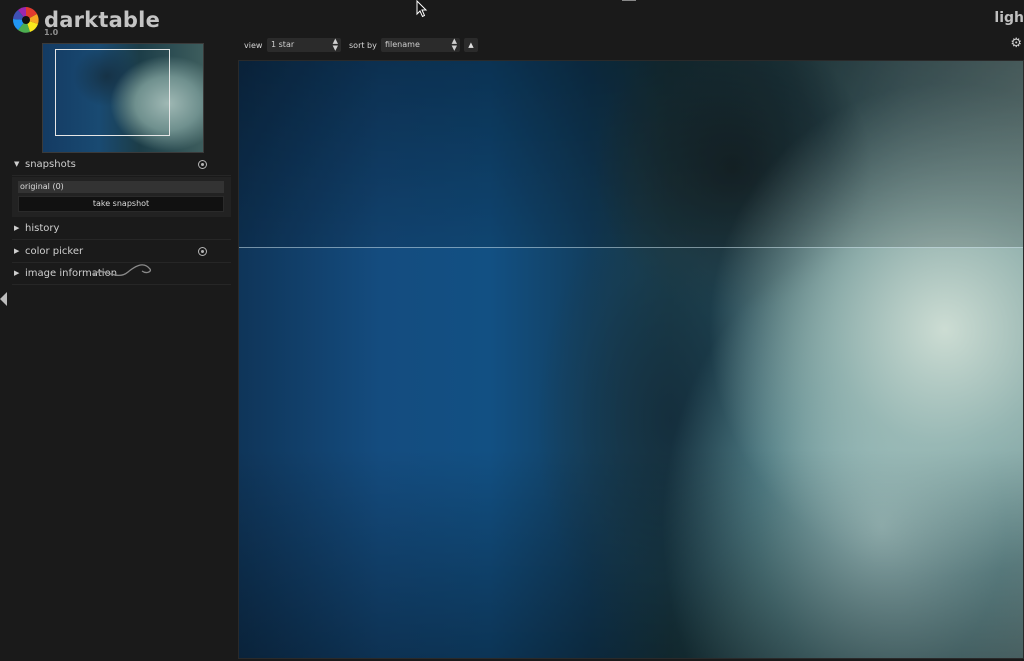  Describe the element at coordinates (631, 46) in the screenshot. I see `filter-toolbar: view 1 star ▲ ▼ sort by filename ▲ ▼ ▲ ⚙` at that location.